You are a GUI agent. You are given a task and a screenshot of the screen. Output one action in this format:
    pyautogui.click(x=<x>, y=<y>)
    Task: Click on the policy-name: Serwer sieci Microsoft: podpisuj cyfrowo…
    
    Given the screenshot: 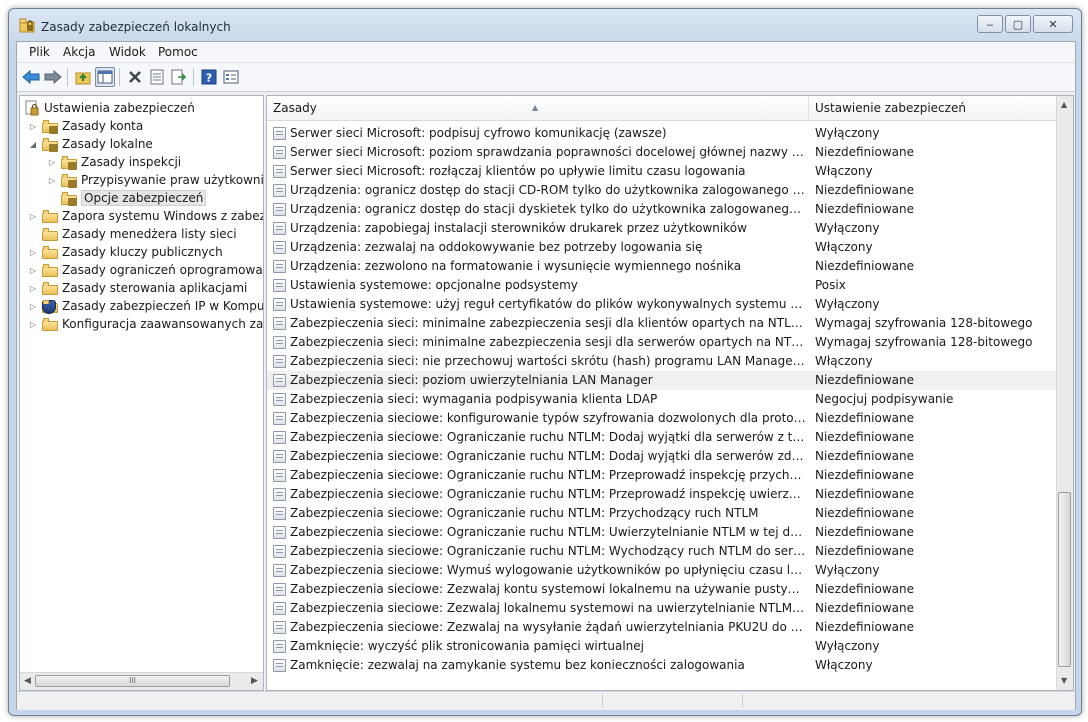 What is the action you would take?
    pyautogui.click(x=478, y=133)
    